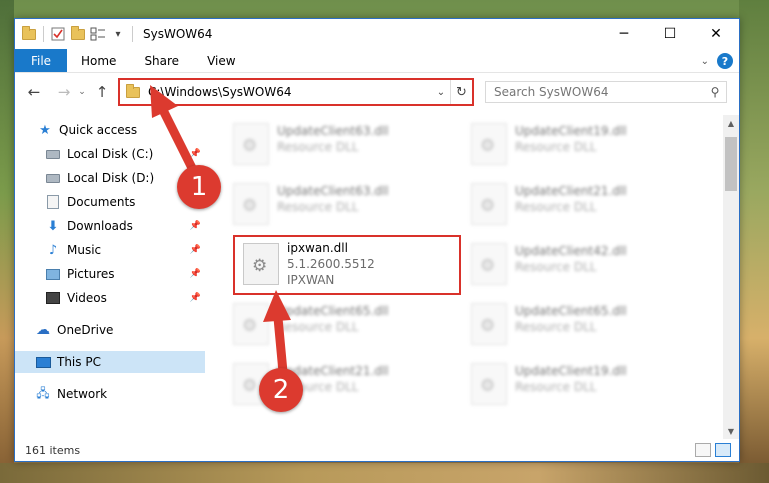 This screenshot has width=769, height=483. I want to click on file-tile: UpdateClient21.dll Resource DLL, so click(577, 206).